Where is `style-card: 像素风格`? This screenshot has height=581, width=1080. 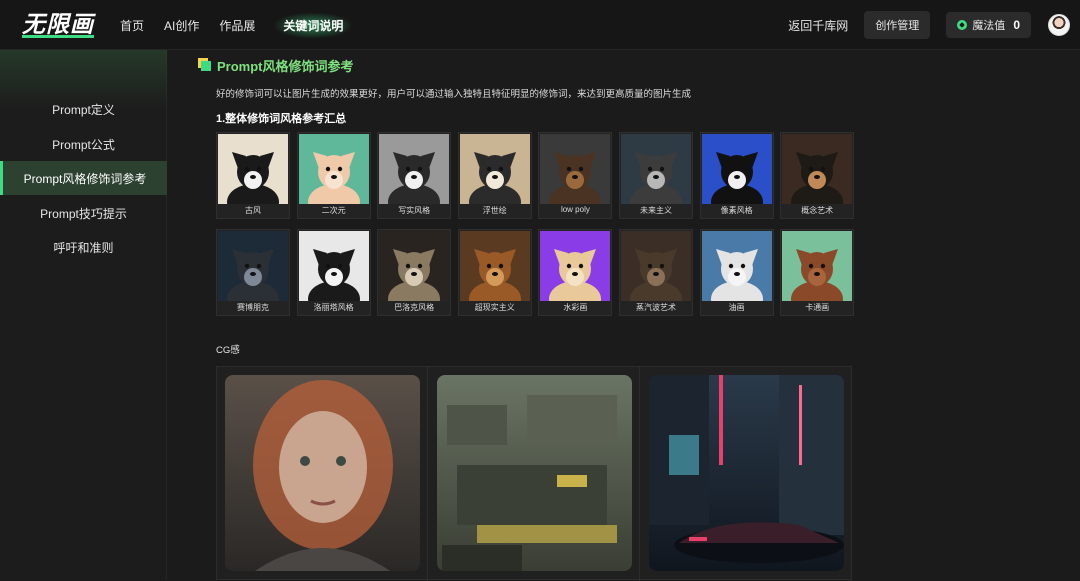
style-card: 像素风格 is located at coordinates (736, 175).